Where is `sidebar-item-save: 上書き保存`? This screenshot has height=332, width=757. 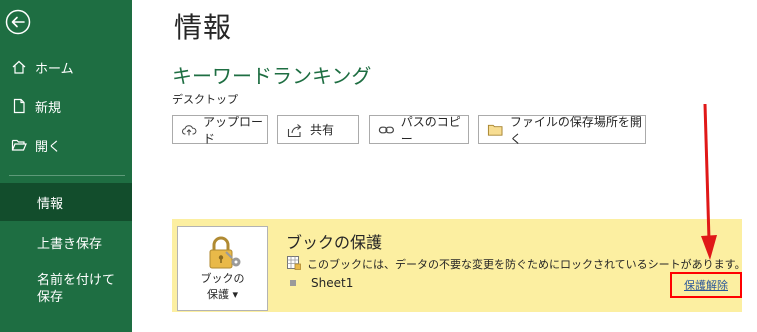
sidebar-item-save: 上書き保存 is located at coordinates (66, 242).